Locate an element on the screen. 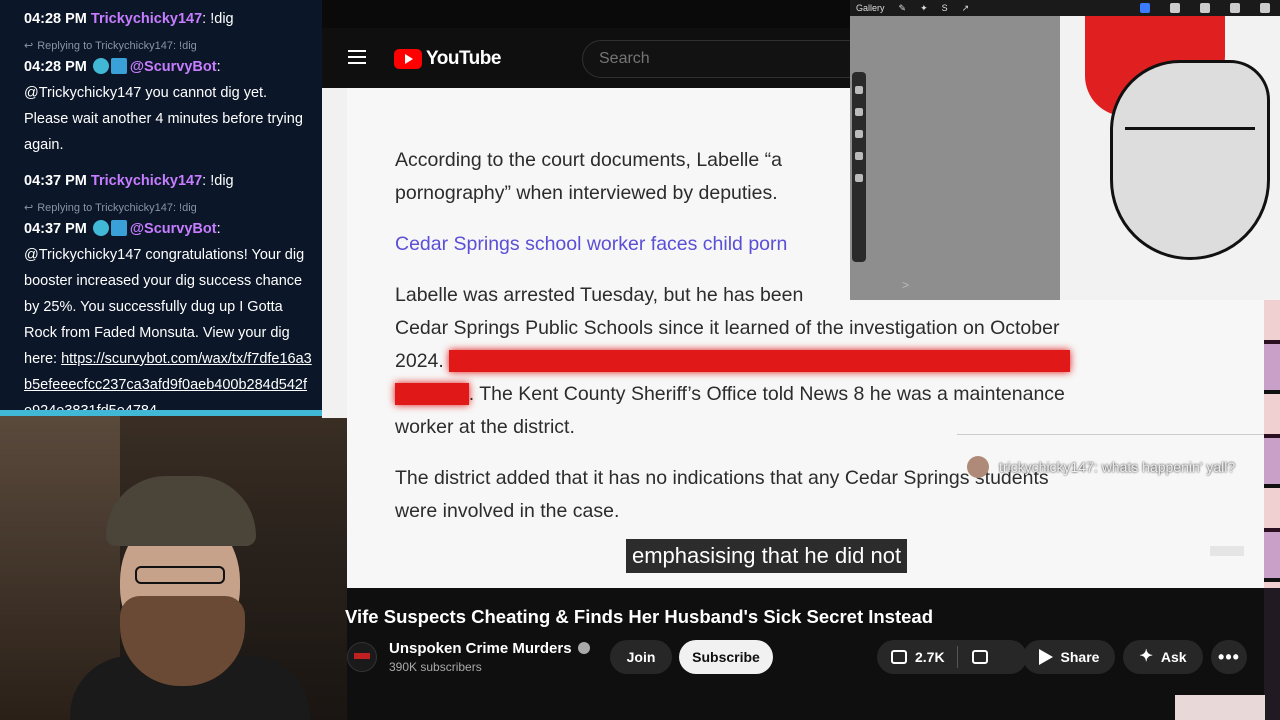  eraser-icon is located at coordinates (1205, 8).